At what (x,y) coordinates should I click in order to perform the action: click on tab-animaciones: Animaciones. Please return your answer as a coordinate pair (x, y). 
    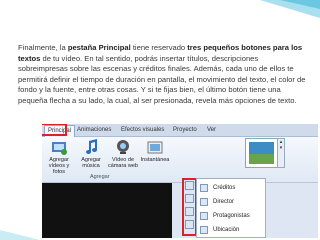
    Looking at the image, I should click on (94, 130).